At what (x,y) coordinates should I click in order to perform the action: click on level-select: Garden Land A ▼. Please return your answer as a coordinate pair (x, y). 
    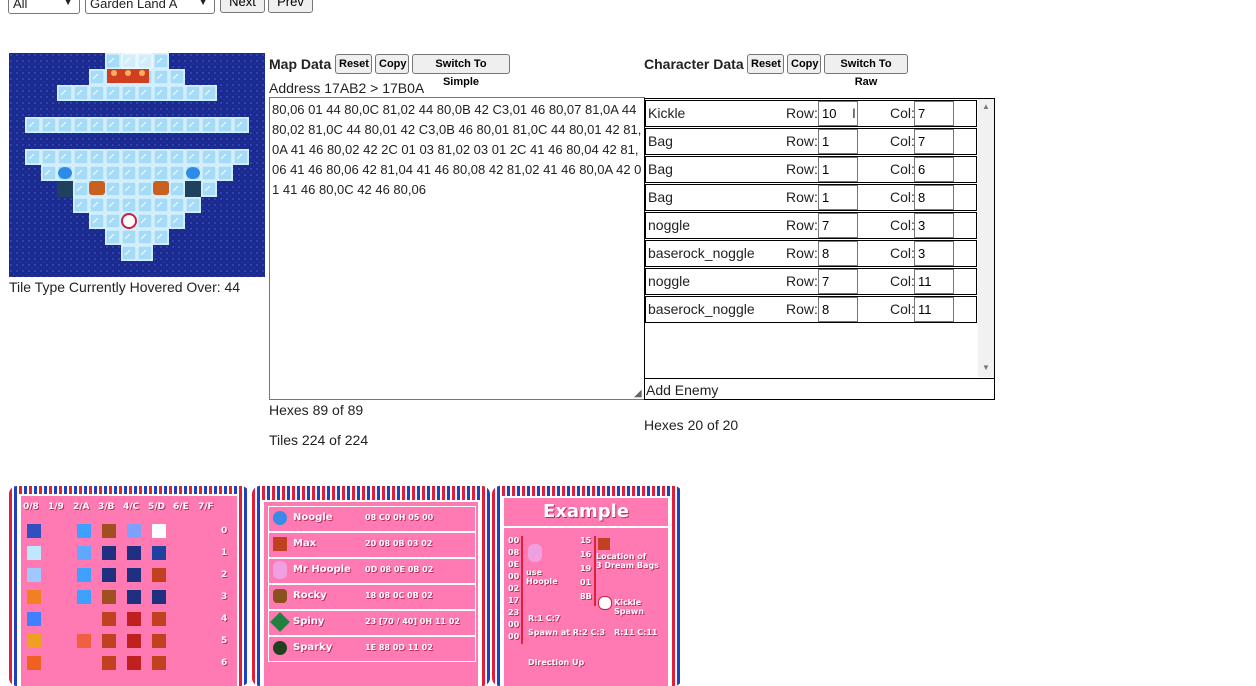
    Looking at the image, I should click on (150, 7).